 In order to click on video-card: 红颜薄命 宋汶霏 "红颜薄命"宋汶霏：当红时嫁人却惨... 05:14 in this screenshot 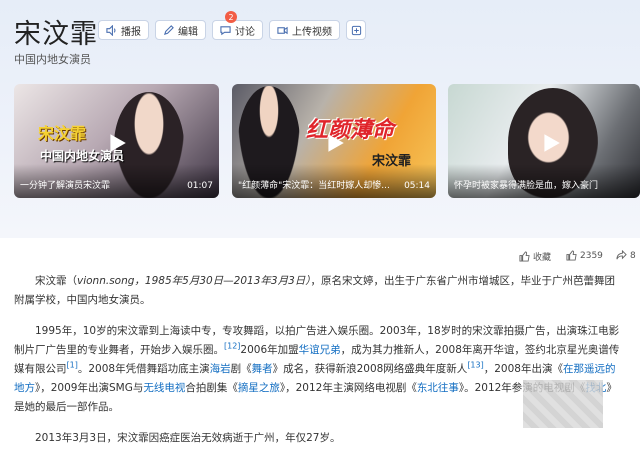, I will do `click(334, 141)`.